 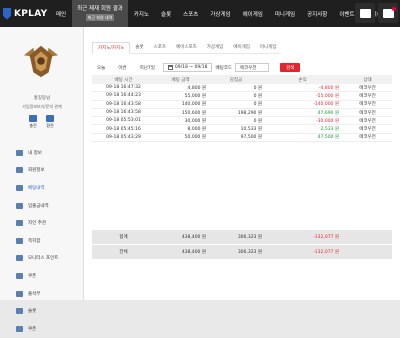 What do you see at coordinates (317, 14) in the screenshot?
I see `nav-notice: 공지사항` at bounding box center [317, 14].